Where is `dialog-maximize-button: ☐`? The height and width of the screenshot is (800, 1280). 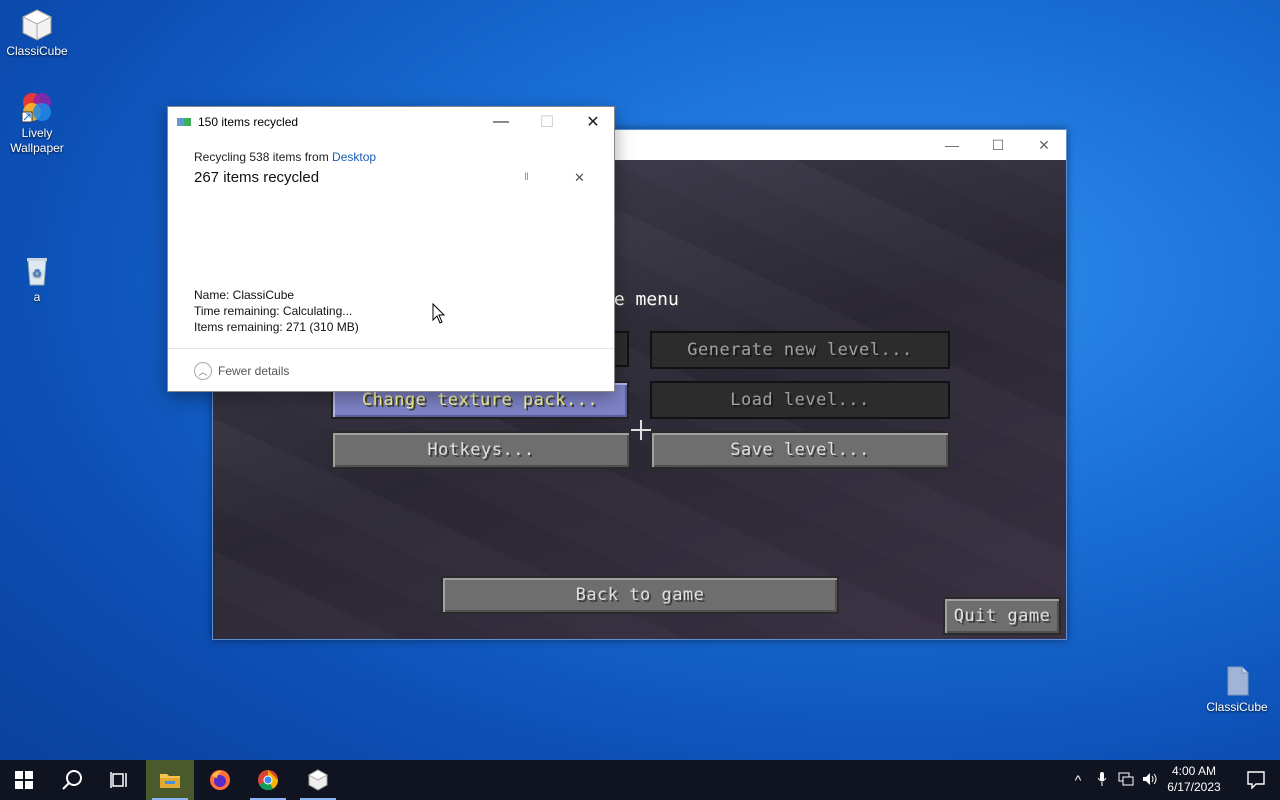
dialog-maximize-button: ☐ is located at coordinates (547, 122).